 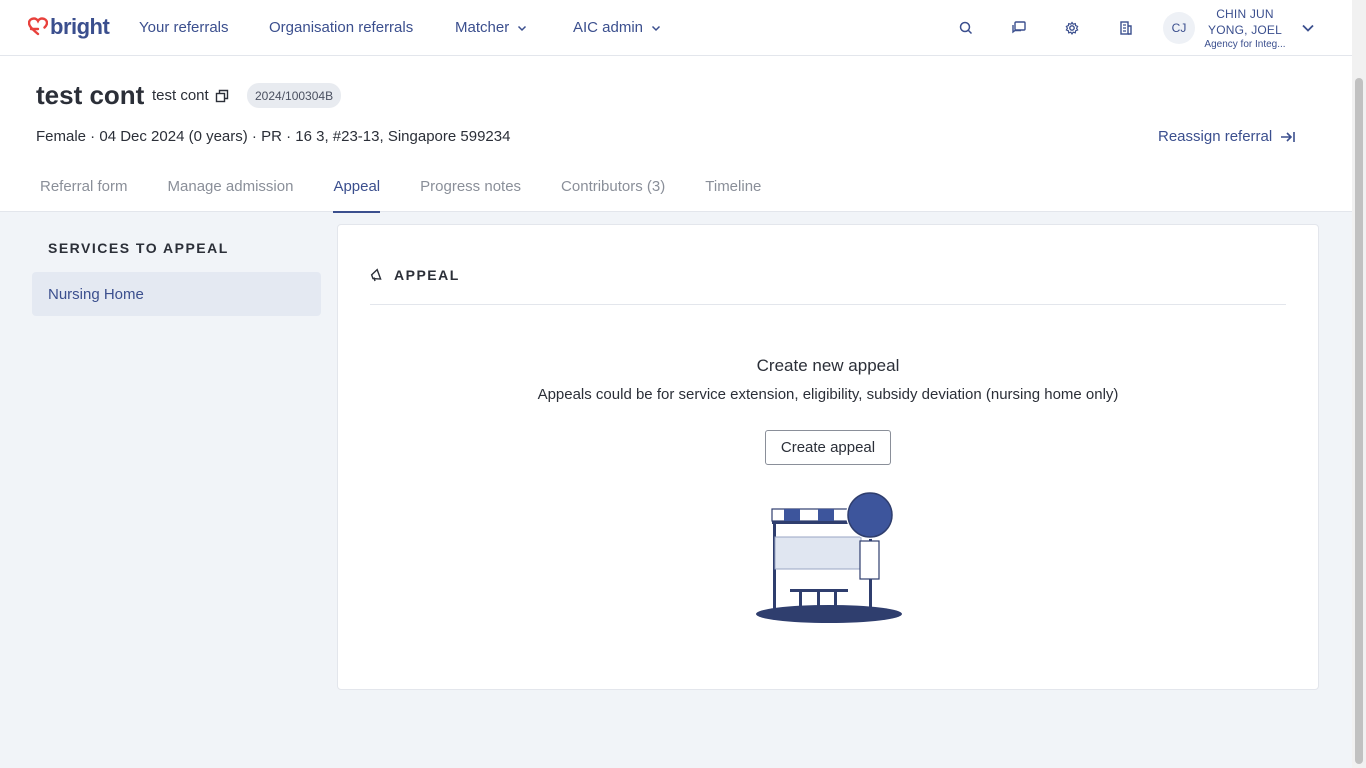 I want to click on nav-matcher-label: Matcher, so click(x=482, y=27).